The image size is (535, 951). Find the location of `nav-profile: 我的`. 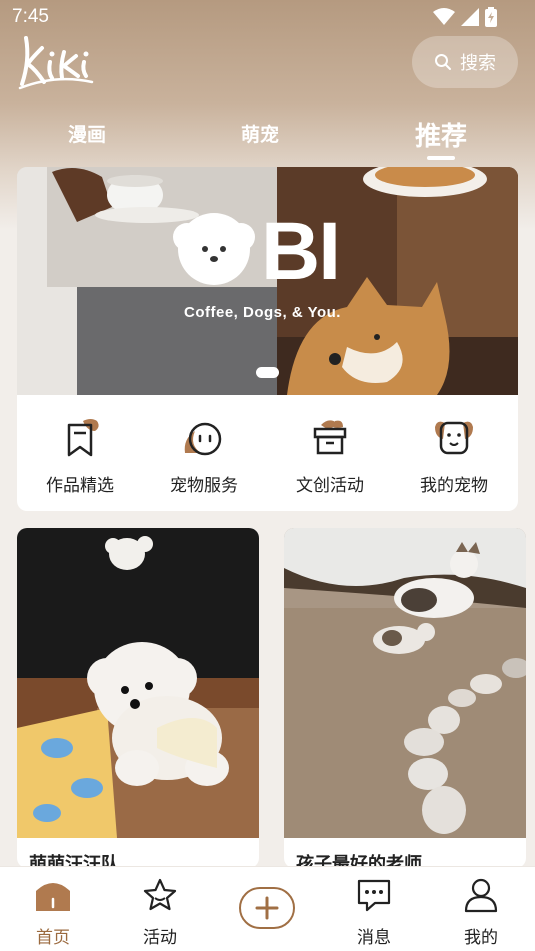

nav-profile: 我的 is located at coordinates (481, 912).